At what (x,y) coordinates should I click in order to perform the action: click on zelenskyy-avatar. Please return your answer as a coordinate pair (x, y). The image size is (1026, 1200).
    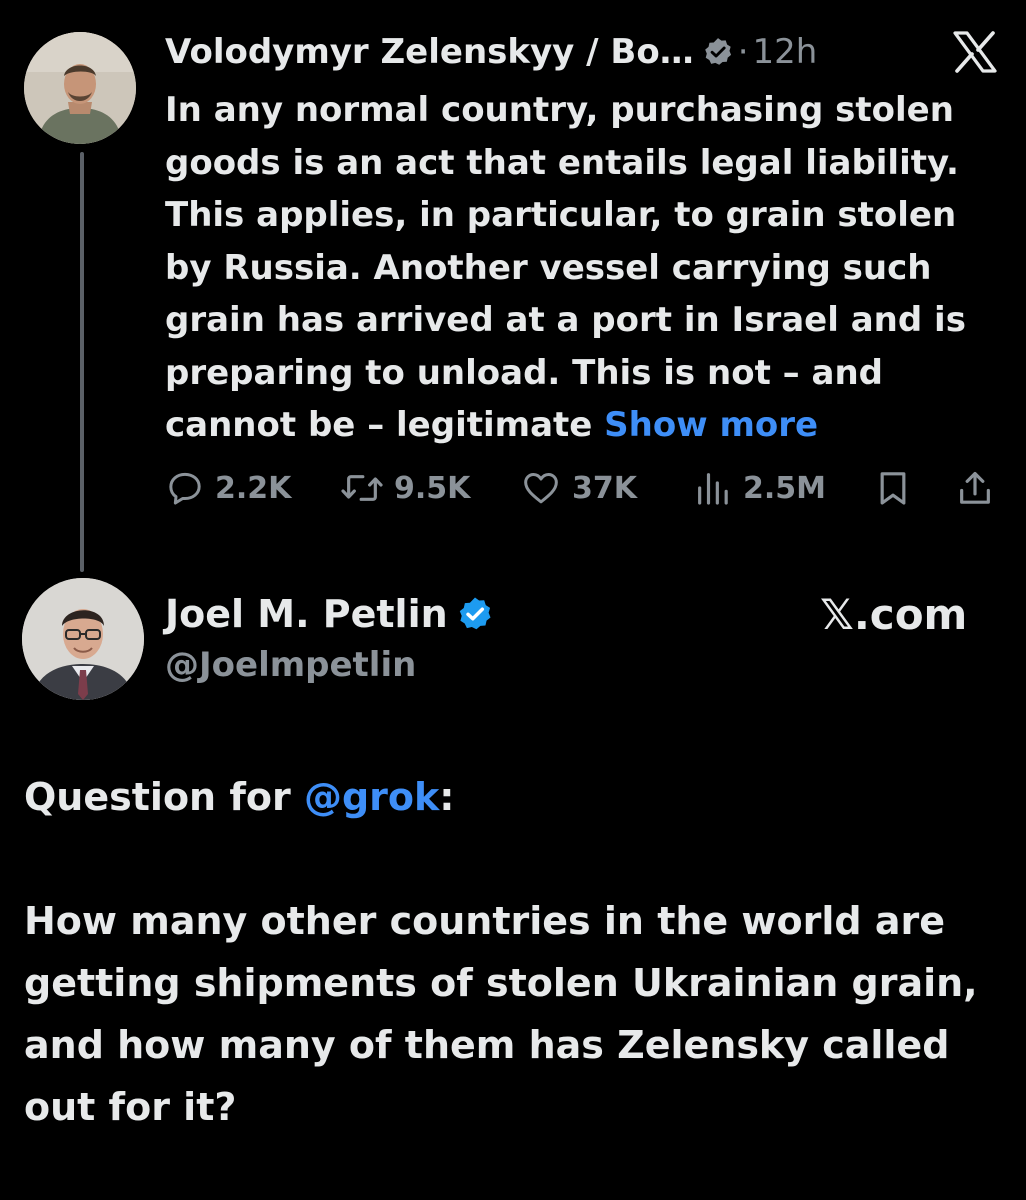
    Looking at the image, I should click on (80, 88).